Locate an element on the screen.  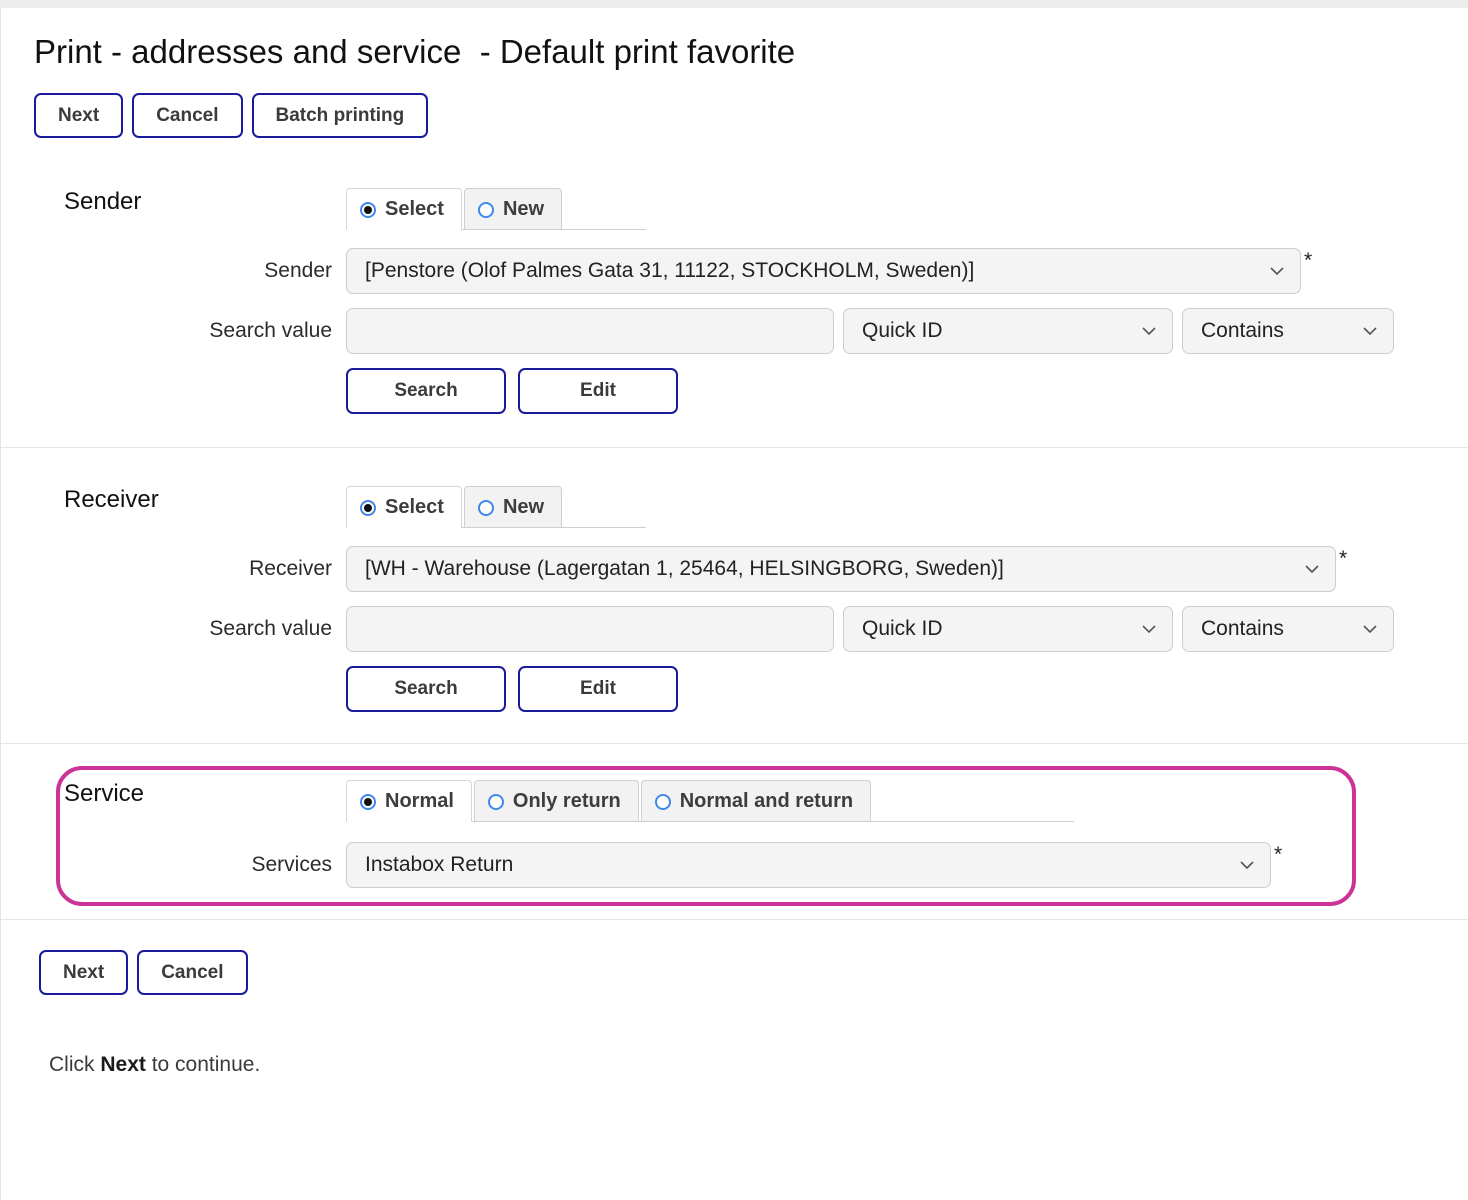
receiver-address-required-mark: * is located at coordinates (1343, 558).